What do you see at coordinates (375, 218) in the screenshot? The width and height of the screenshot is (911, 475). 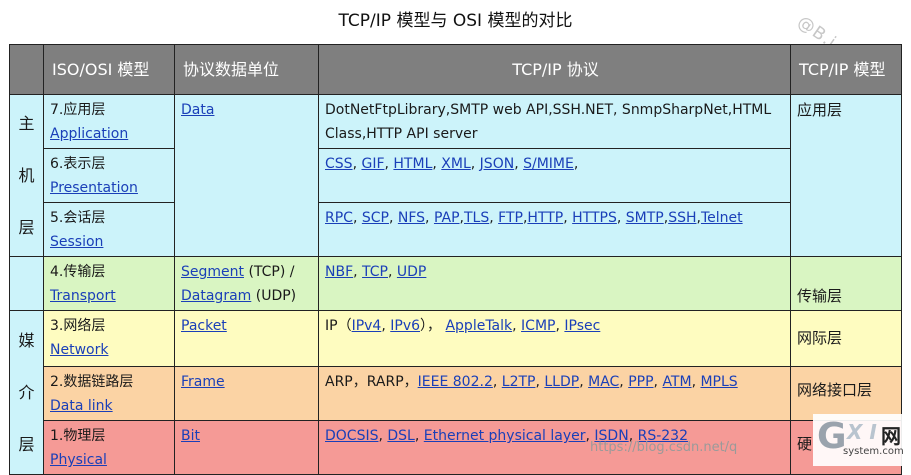 I see `link-scp: SCP` at bounding box center [375, 218].